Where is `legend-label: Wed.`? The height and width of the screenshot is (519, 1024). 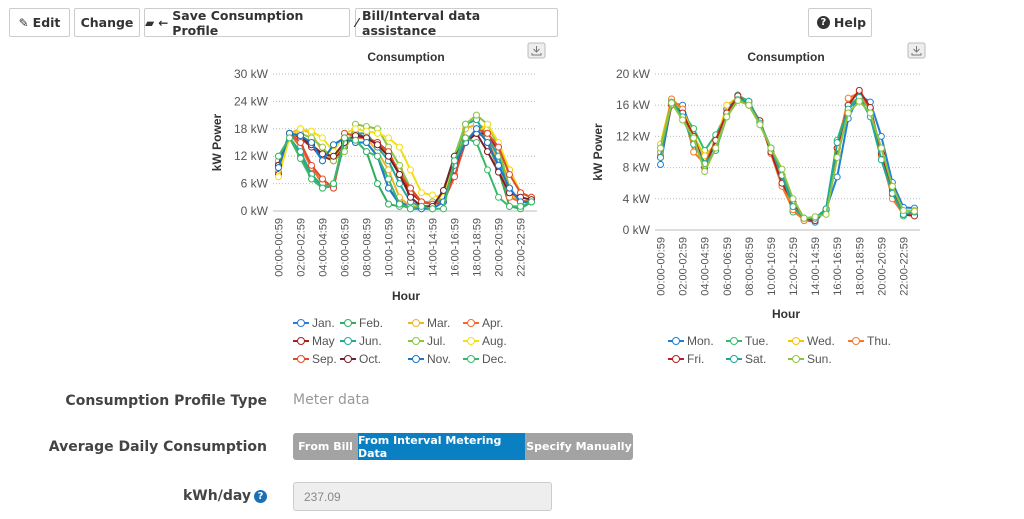
legend-label: Wed. is located at coordinates (821, 341).